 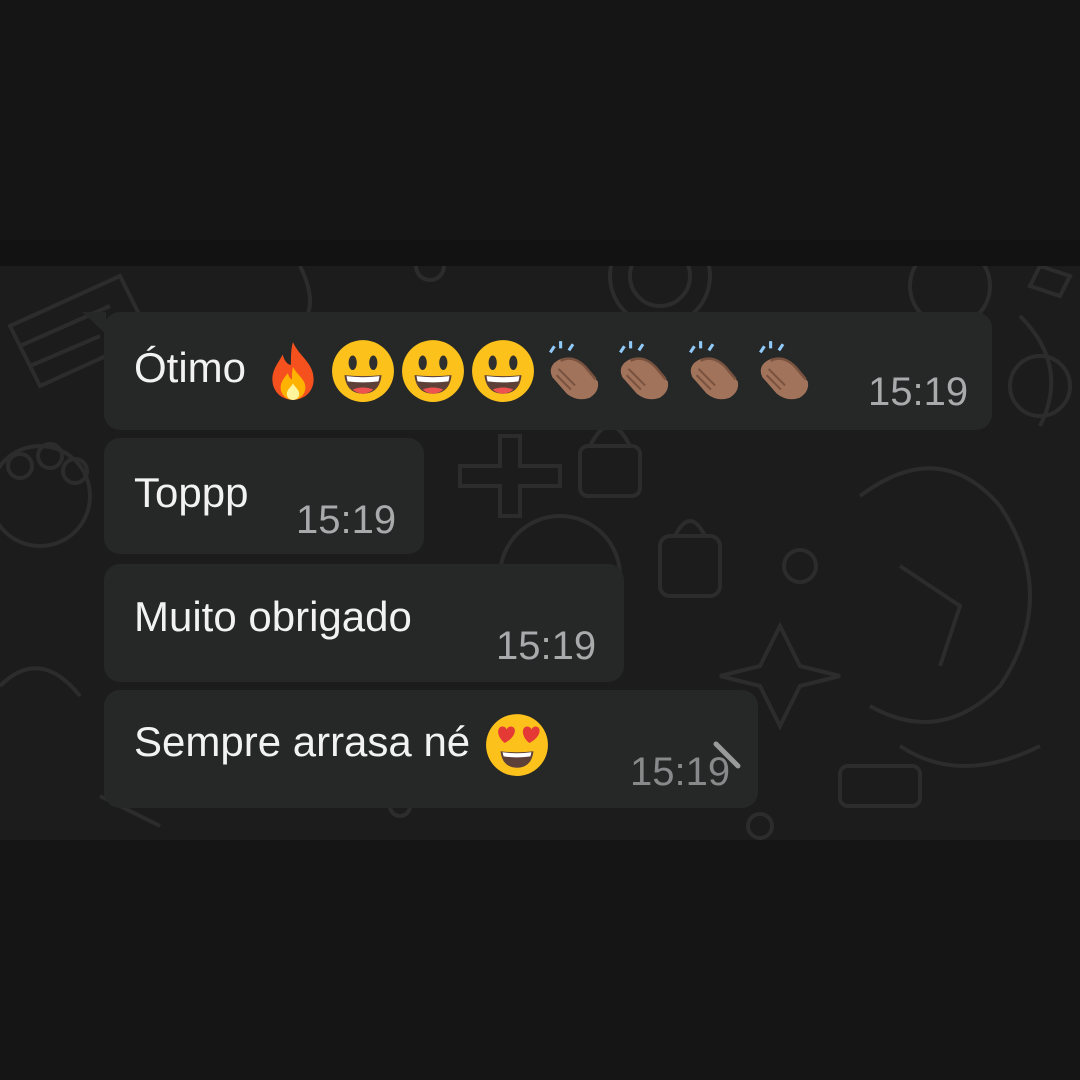 What do you see at coordinates (264, 496) in the screenshot?
I see `message-bubble: Toppp 15:19` at bounding box center [264, 496].